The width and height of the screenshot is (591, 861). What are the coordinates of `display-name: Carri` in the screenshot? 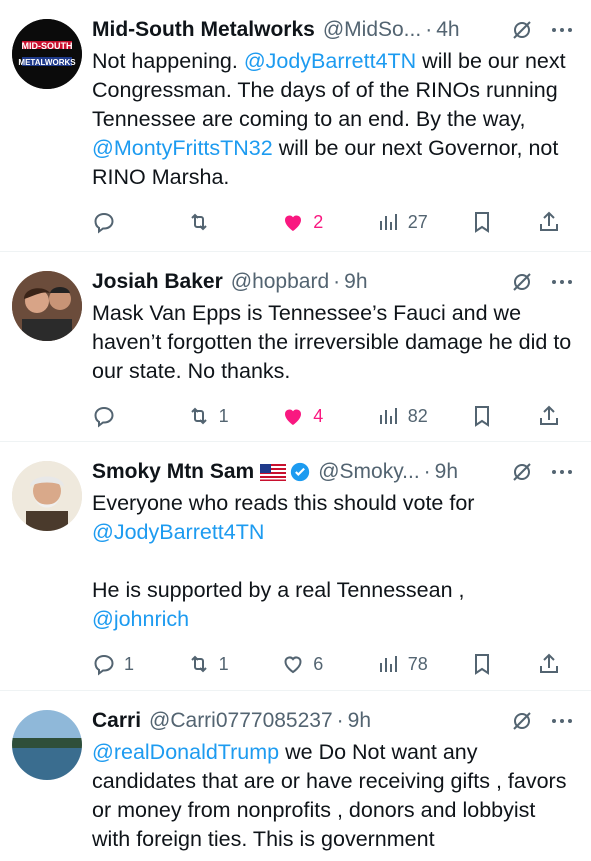 It's located at (116, 721).